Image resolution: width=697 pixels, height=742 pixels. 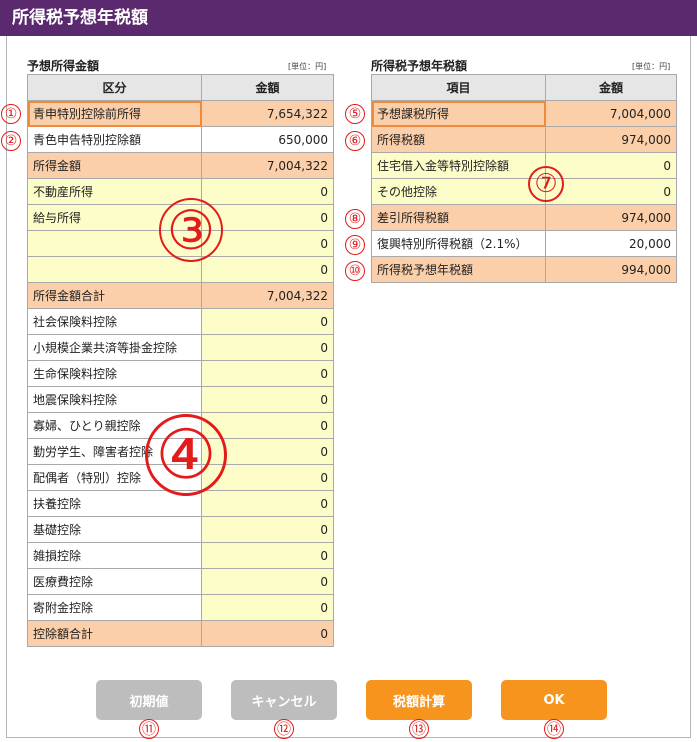 What do you see at coordinates (114, 139) in the screenshot?
I see `row-label: 青色申告特別控除額` at bounding box center [114, 139].